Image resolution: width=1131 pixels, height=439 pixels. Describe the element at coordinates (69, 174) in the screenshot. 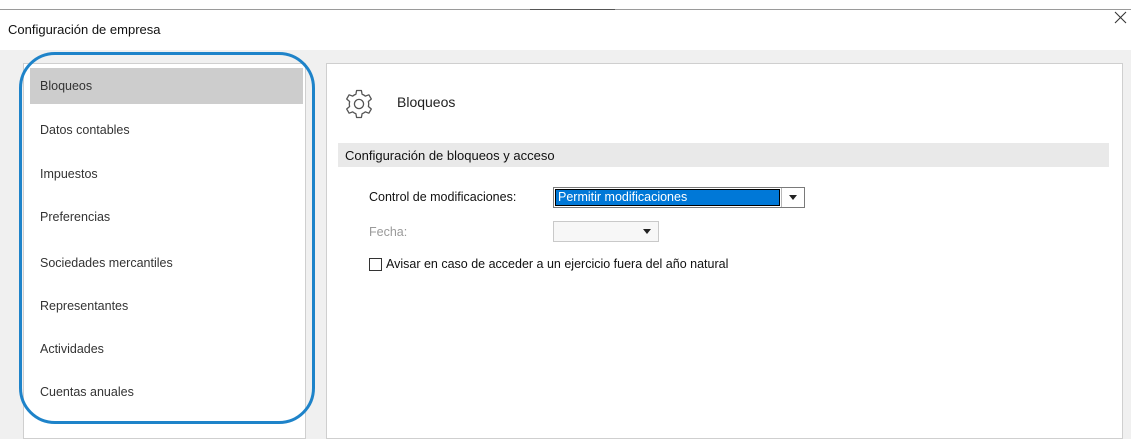

I see `sidebar-item-label: Impuestos` at that location.